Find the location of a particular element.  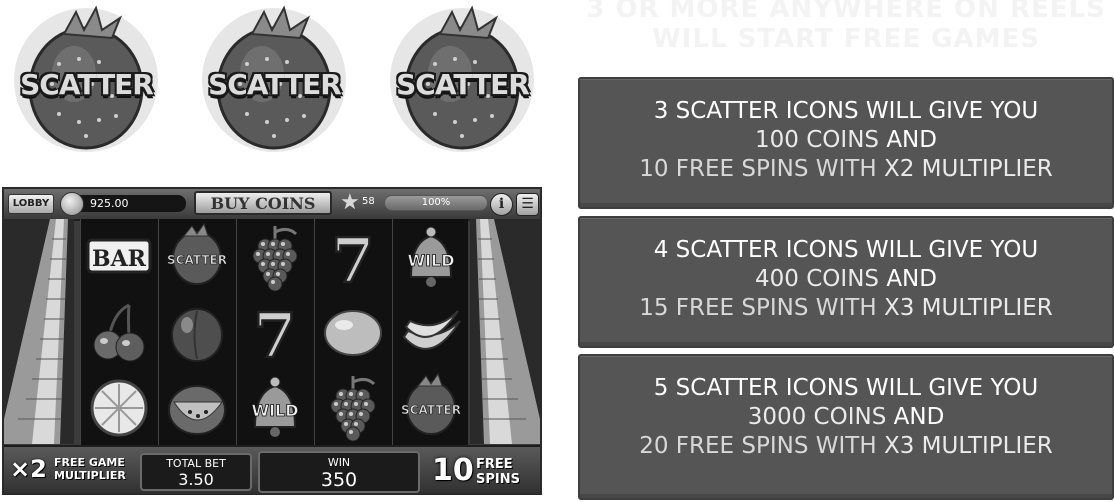

reel-3: 7 WILD is located at coordinates (273, 332).